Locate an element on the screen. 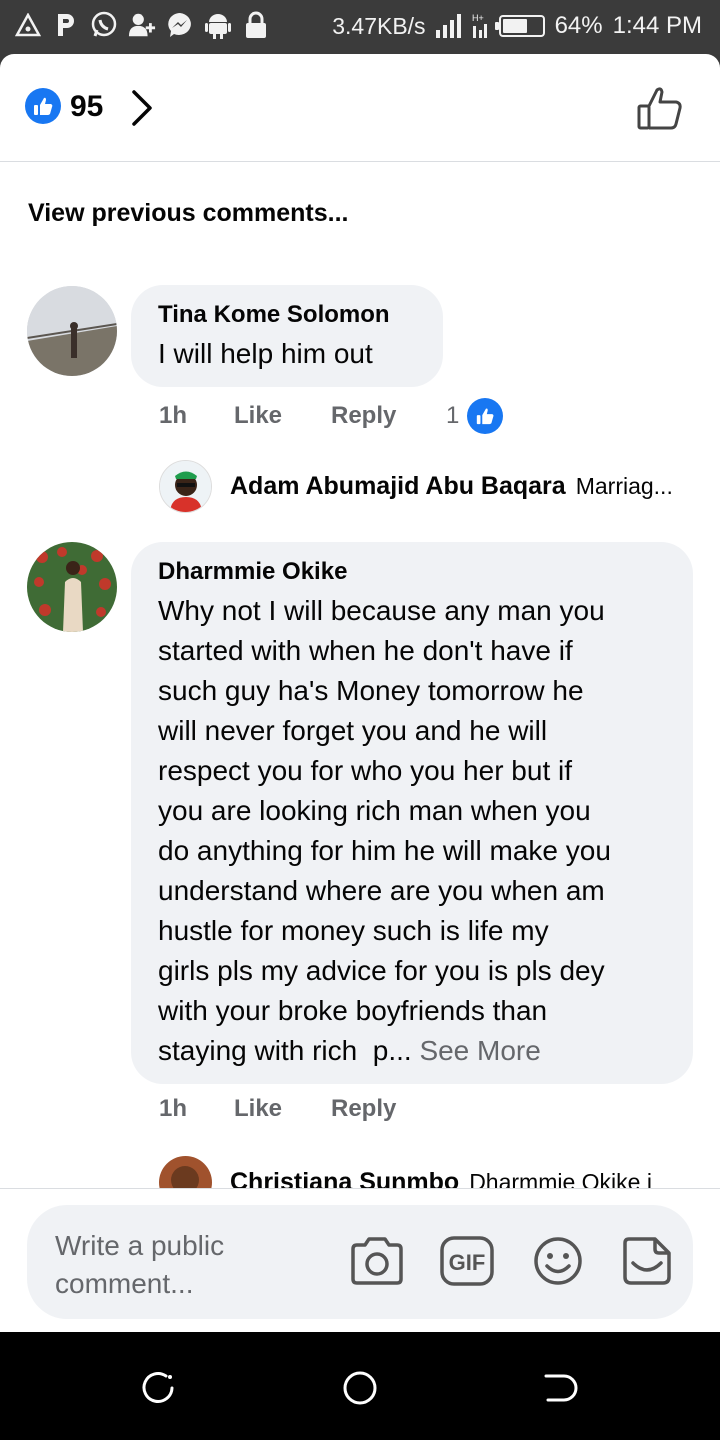  emoji-icon is located at coordinates (558, 1261).